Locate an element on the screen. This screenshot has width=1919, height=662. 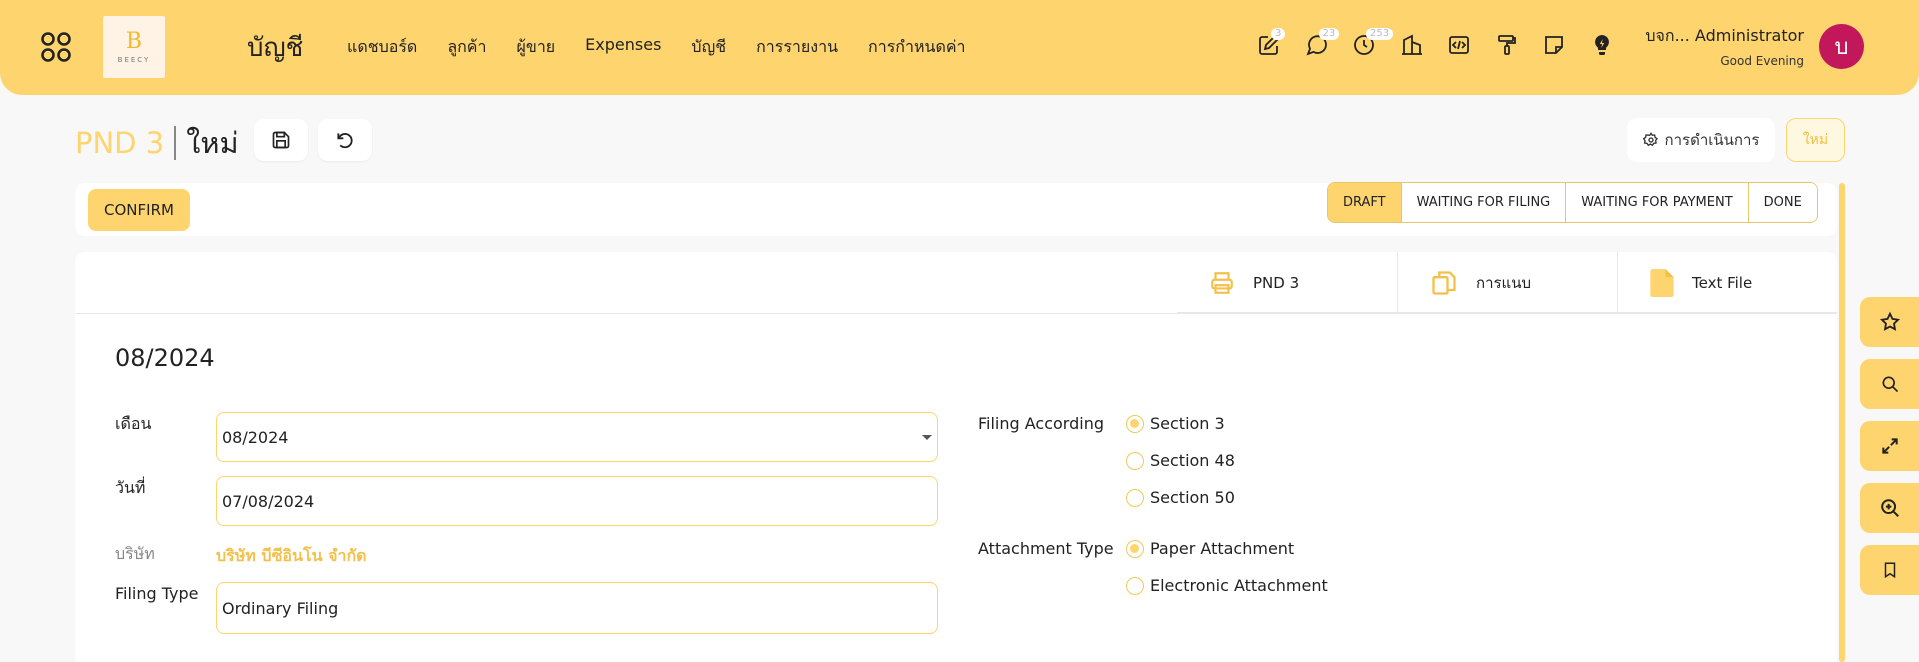
discard-button is located at coordinates (345, 140).